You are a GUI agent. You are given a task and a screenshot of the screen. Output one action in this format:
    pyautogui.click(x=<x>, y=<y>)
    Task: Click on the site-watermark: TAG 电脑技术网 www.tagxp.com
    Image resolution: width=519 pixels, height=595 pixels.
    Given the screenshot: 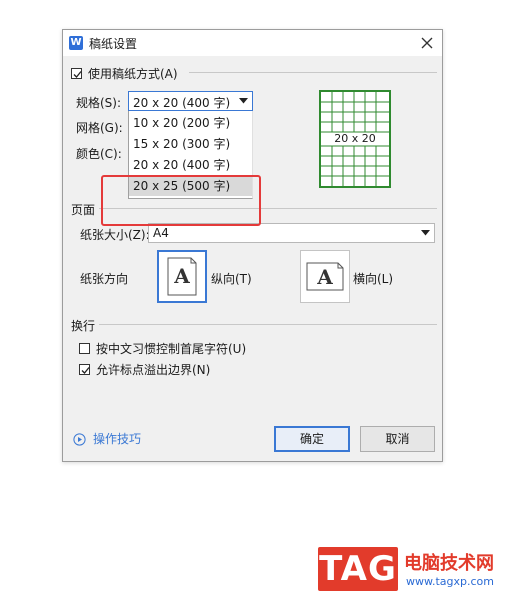 What is the action you would take?
    pyautogui.click(x=416, y=568)
    